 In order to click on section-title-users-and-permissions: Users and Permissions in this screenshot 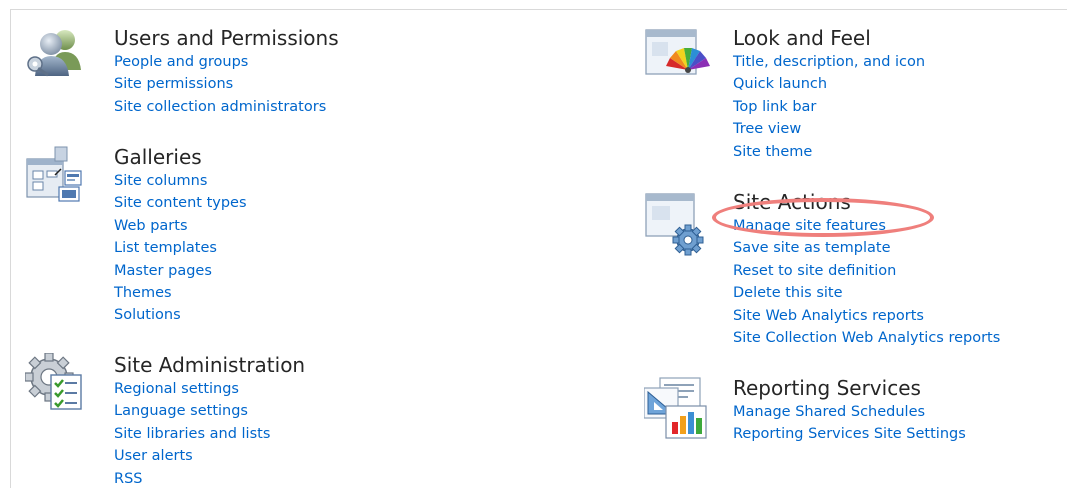, I will do `click(226, 38)`.